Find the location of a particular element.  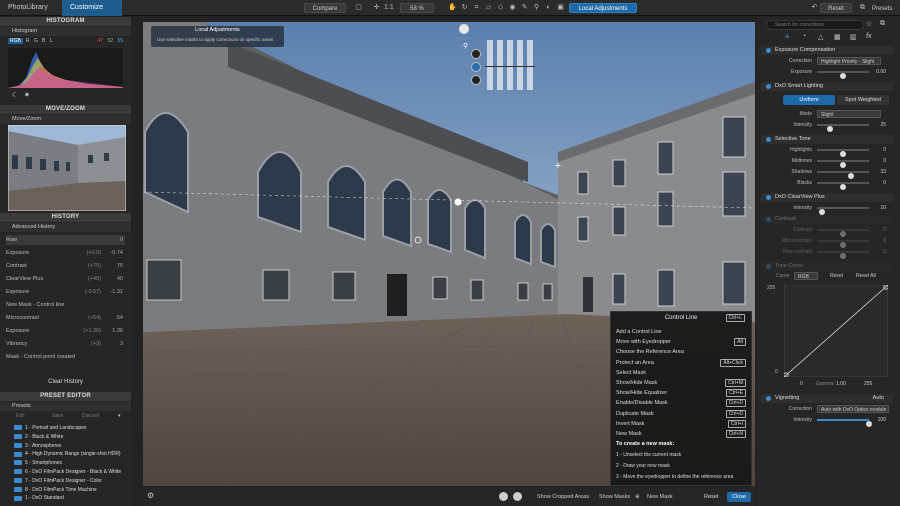

palette-icon: ⧉ is located at coordinates (882, 24).